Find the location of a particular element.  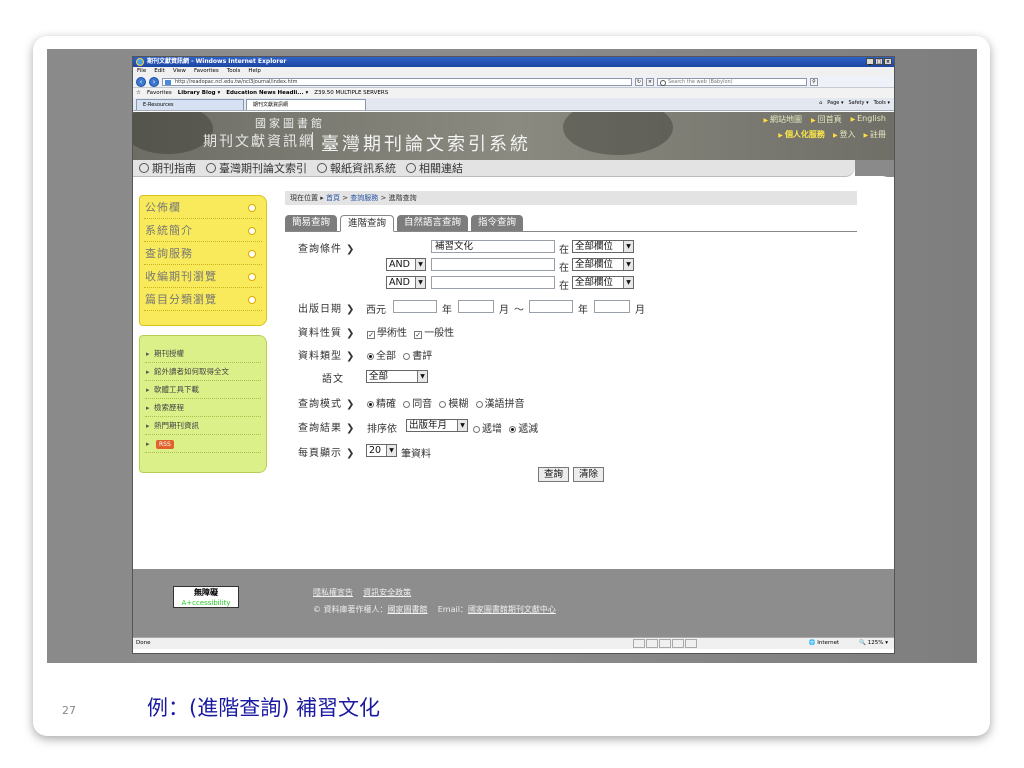

home-icon: ⌂ is located at coordinates (820, 103).